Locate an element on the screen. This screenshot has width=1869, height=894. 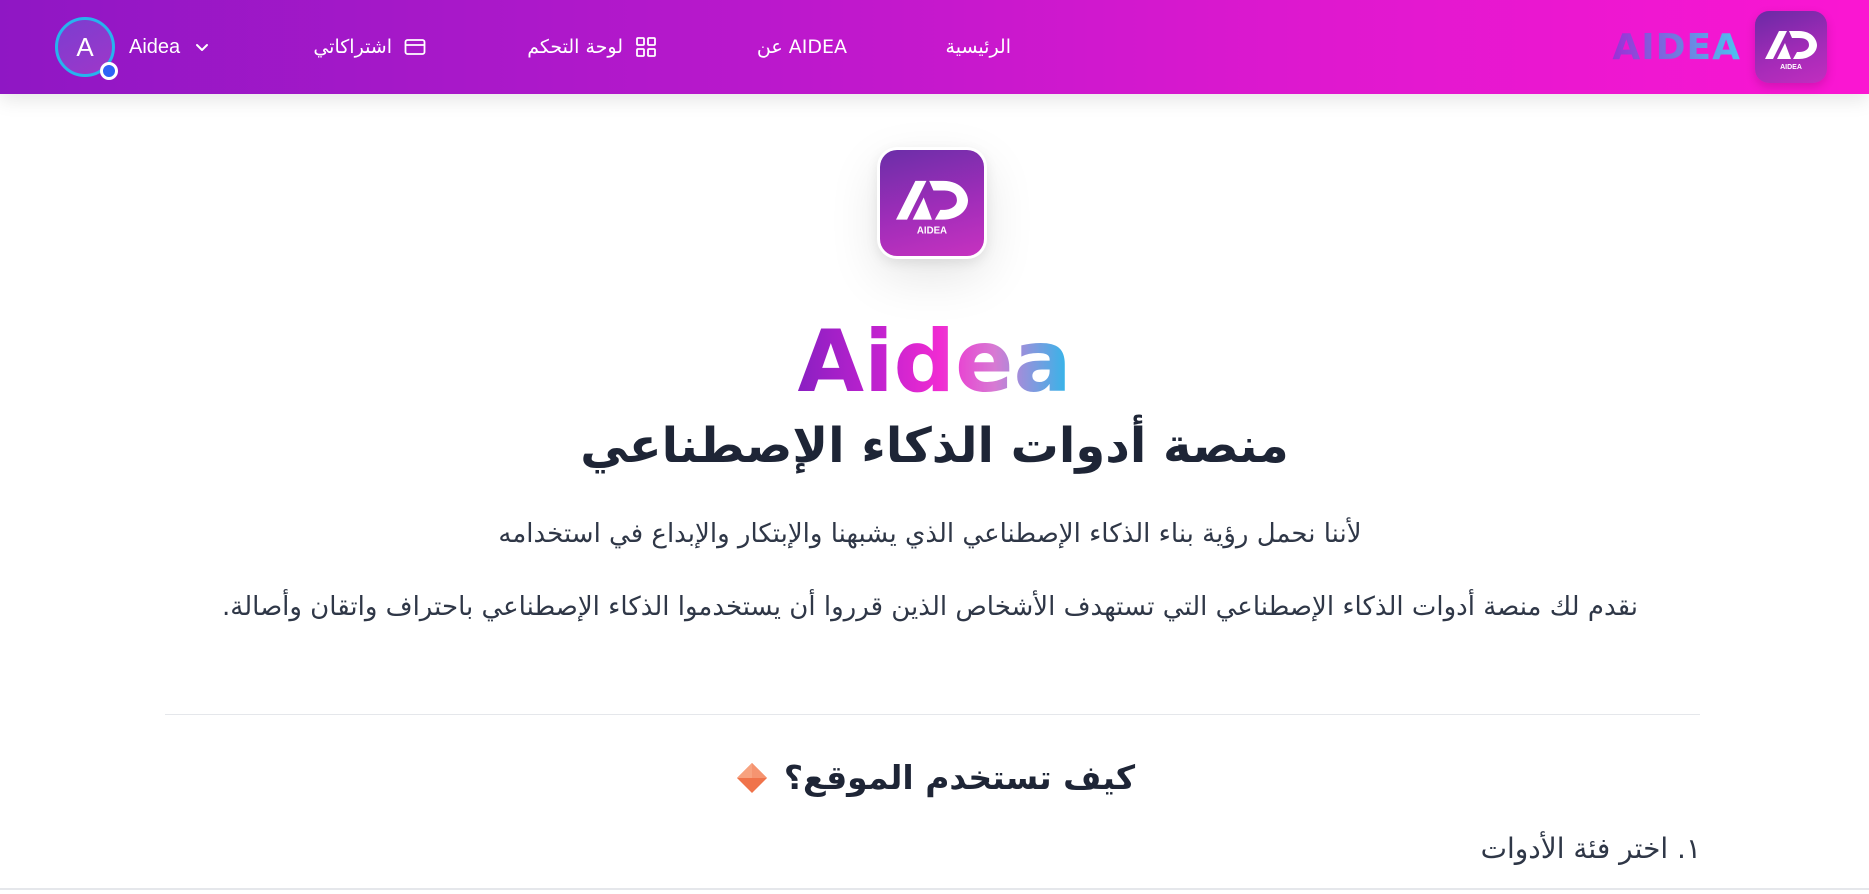
user-menu: A Aidea is located at coordinates (132, 48).